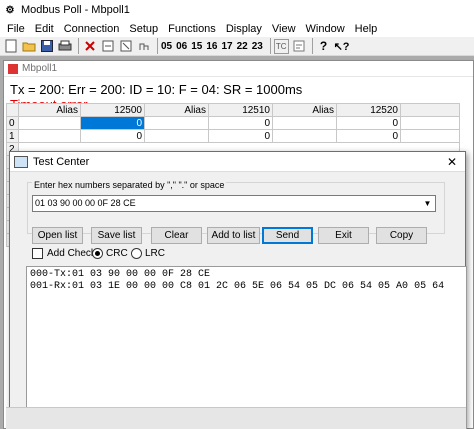 The image size is (474, 429). What do you see at coordinates (284, 29) in the screenshot?
I see `menu-view: View` at bounding box center [284, 29].